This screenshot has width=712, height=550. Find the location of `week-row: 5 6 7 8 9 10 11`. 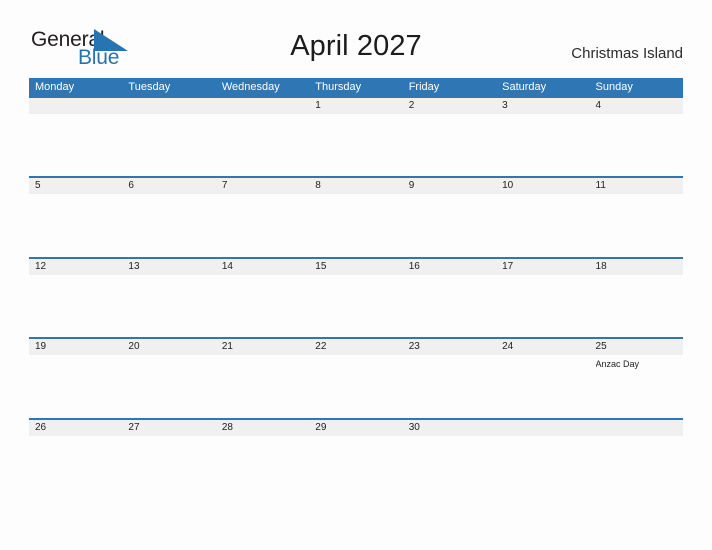

week-row: 5 6 7 8 9 10 11 is located at coordinates (356, 216).